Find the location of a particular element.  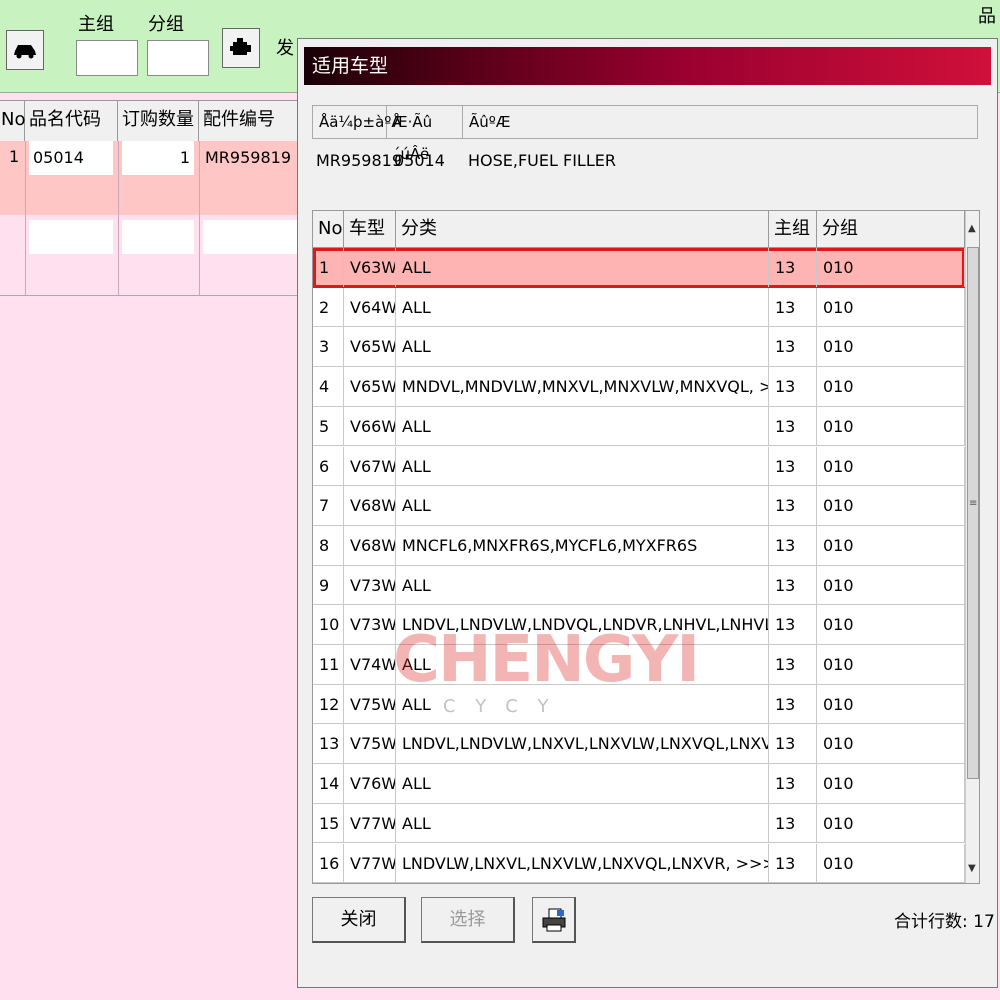

watermark-text: CHENGYI is located at coordinates (546, 660).